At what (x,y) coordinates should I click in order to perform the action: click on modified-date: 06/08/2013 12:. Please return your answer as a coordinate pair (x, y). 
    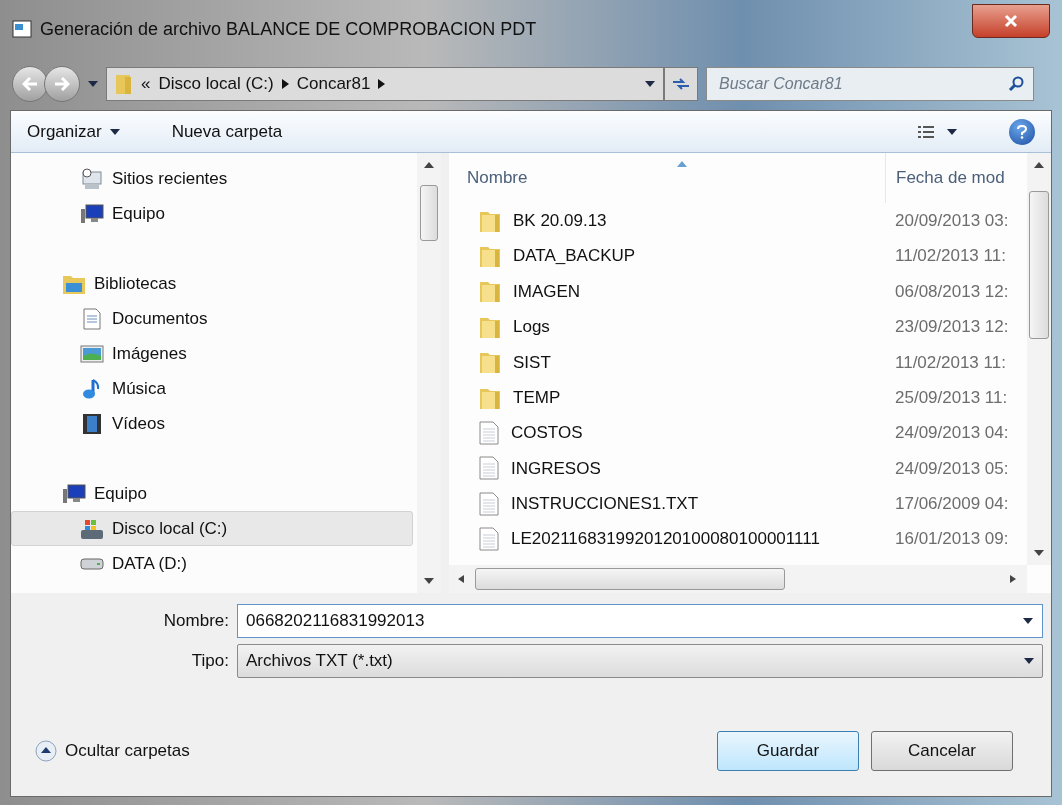
    Looking at the image, I should click on (951, 291).